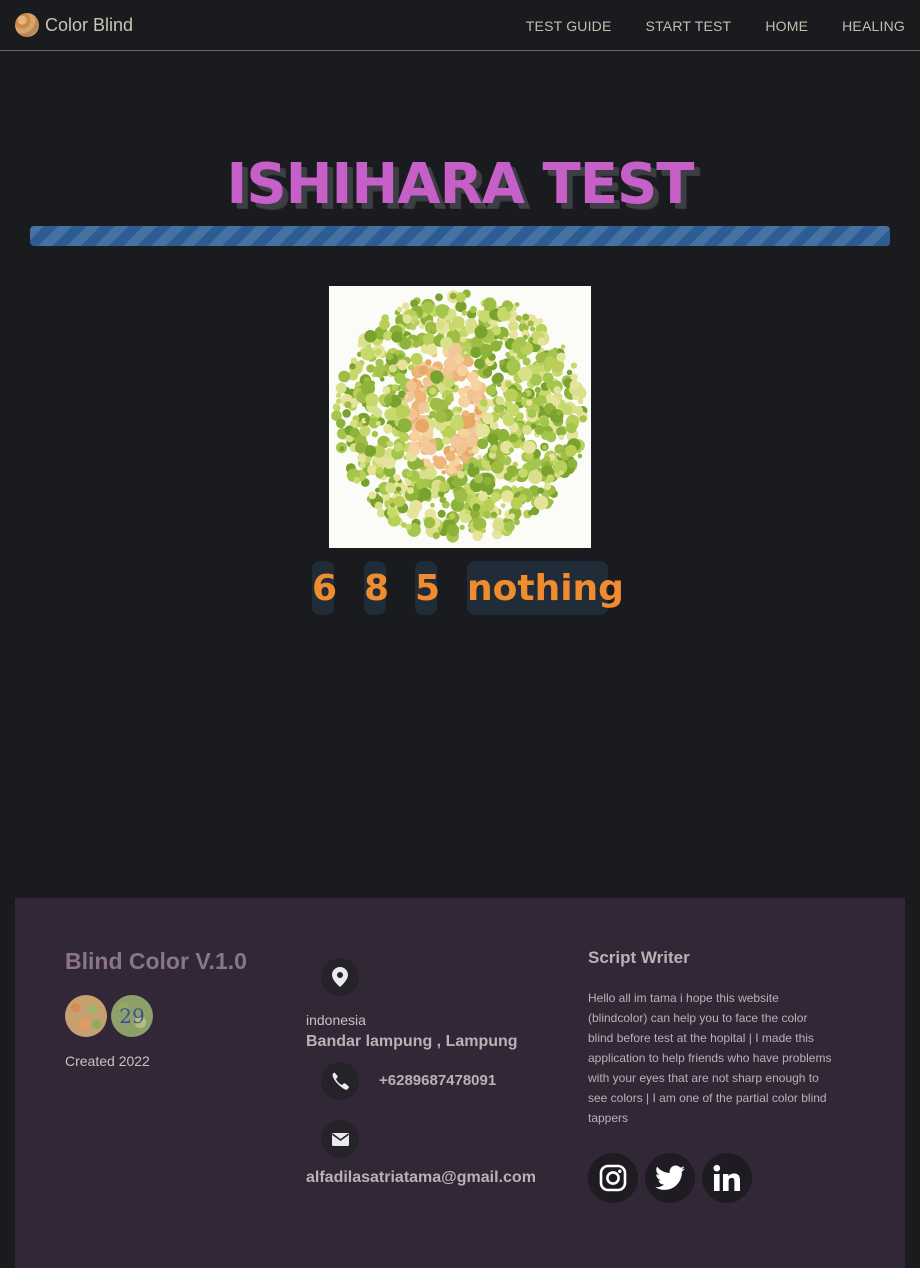  Describe the element at coordinates (459, 416) in the screenshot. I see `ishihara-plate-image` at that location.